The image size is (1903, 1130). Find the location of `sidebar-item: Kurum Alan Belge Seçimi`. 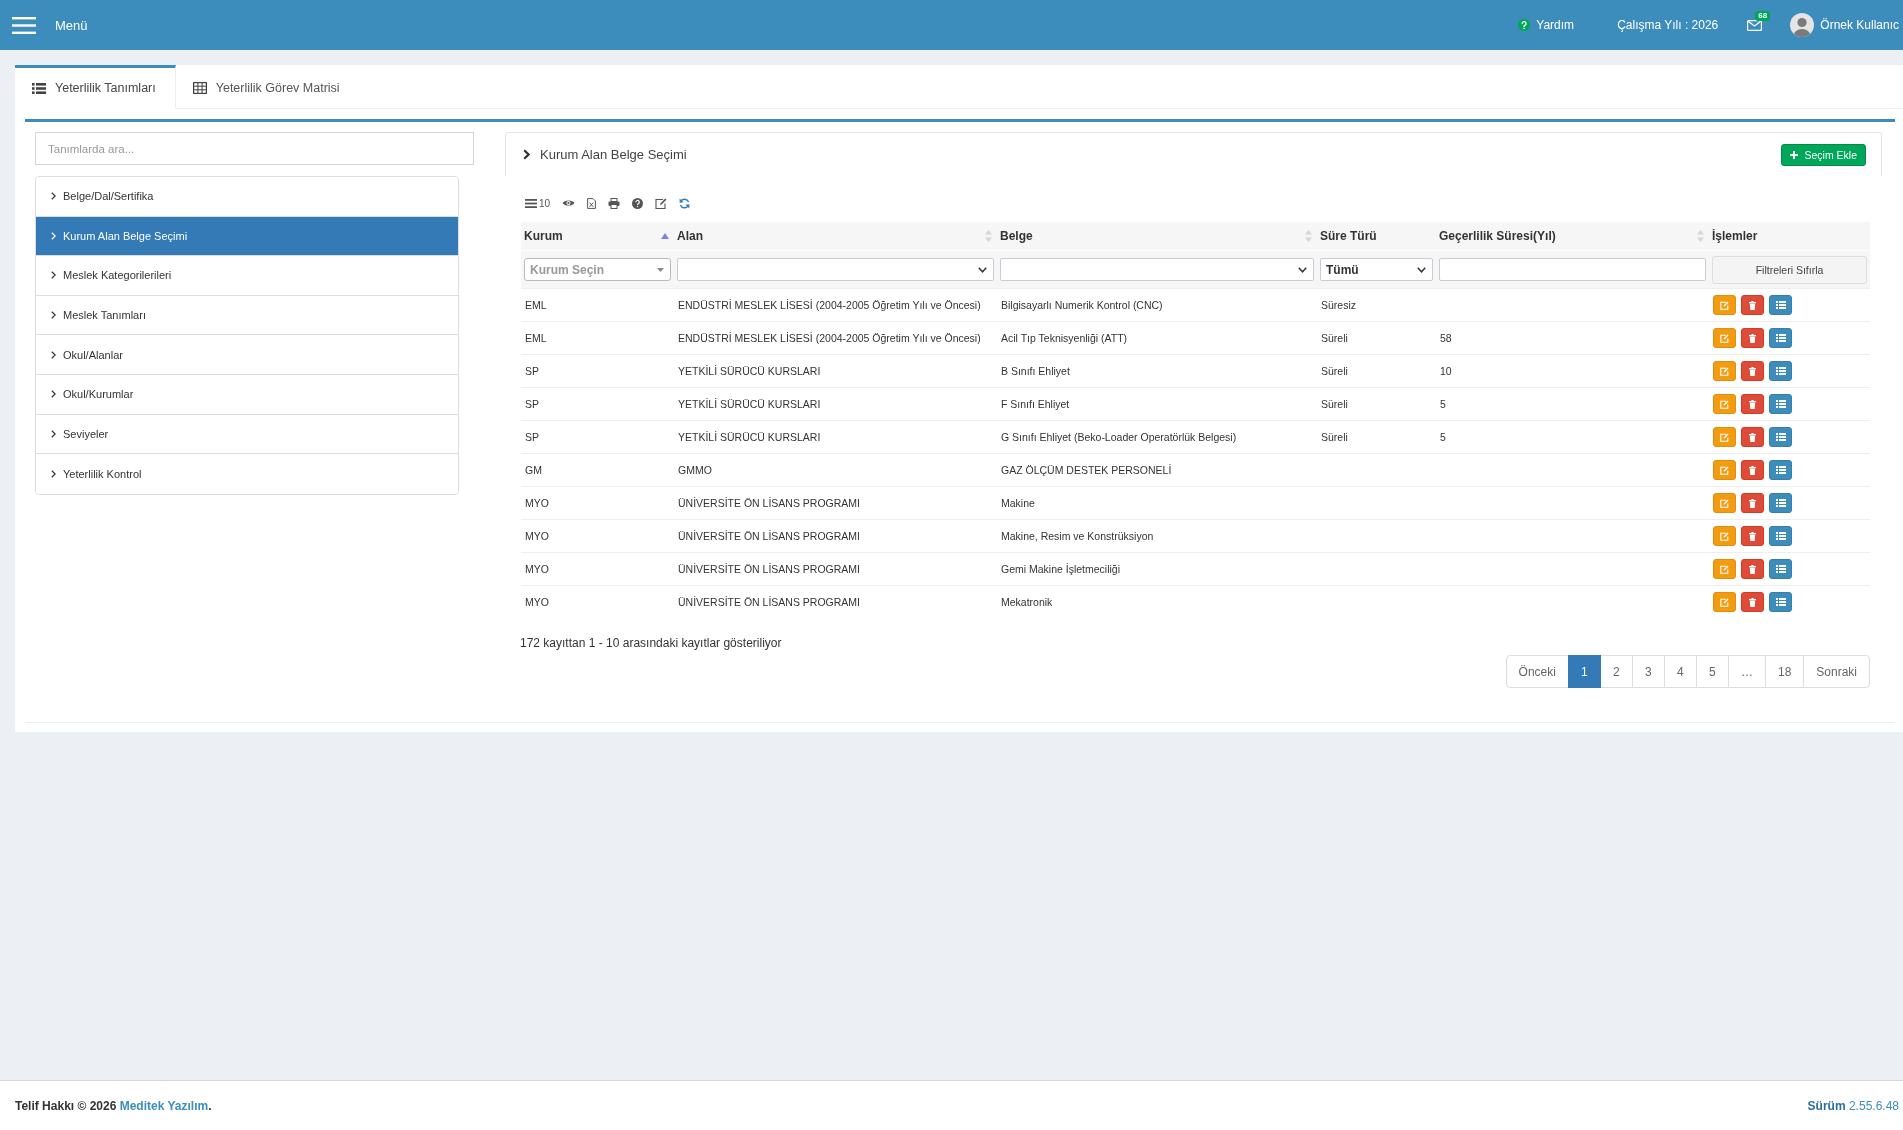

sidebar-item: Kurum Alan Belge Seçimi is located at coordinates (247, 236).